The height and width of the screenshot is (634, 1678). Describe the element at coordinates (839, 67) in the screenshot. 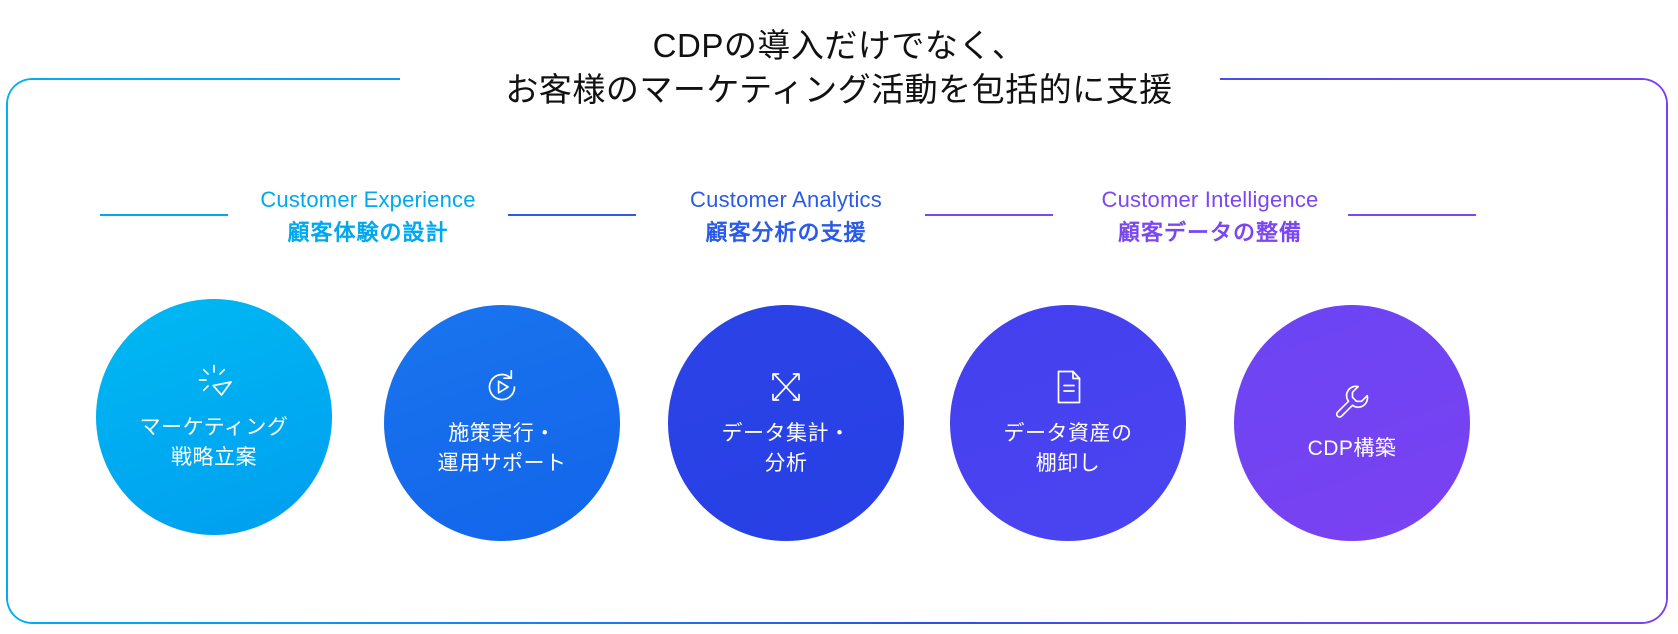

I see `page-title: CDPの導入だけでなく、 お客様のマーケティング活動を包括的に支援` at that location.